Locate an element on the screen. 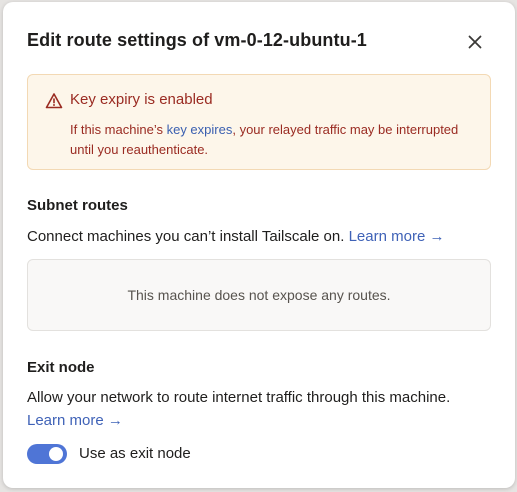 Image resolution: width=517 pixels, height=492 pixels. subnet-routes-learn-more-link: Learn more → is located at coordinates (397, 236).